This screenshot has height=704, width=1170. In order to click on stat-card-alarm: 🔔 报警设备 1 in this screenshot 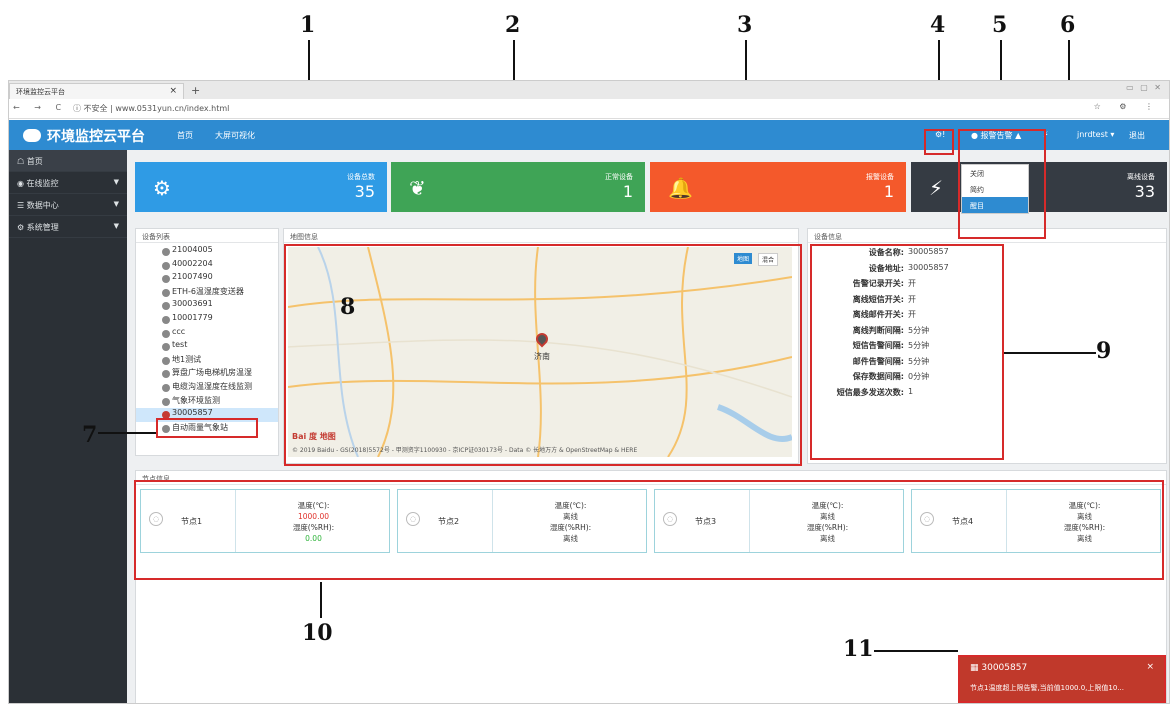, I will do `click(778, 187)`.